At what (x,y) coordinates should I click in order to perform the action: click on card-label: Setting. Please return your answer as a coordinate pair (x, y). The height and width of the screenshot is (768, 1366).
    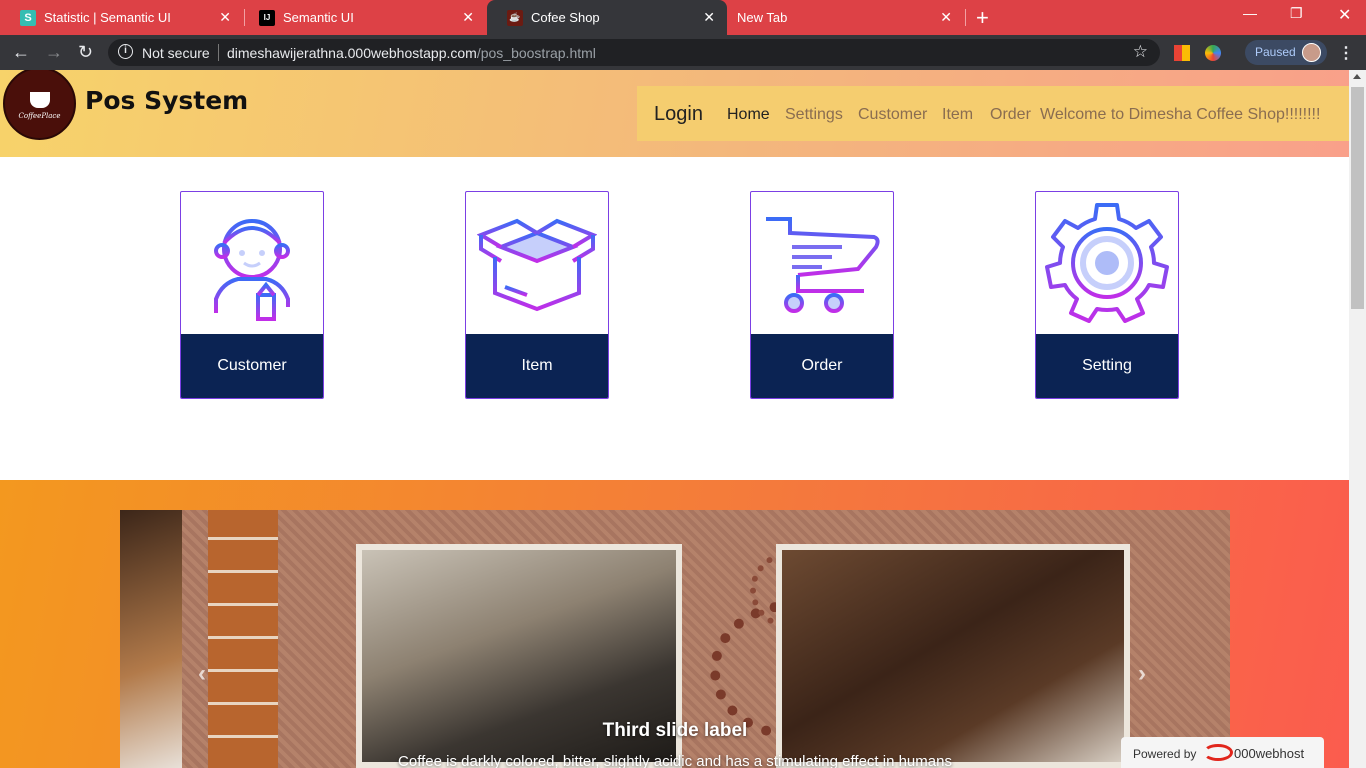
    Looking at the image, I should click on (1107, 366).